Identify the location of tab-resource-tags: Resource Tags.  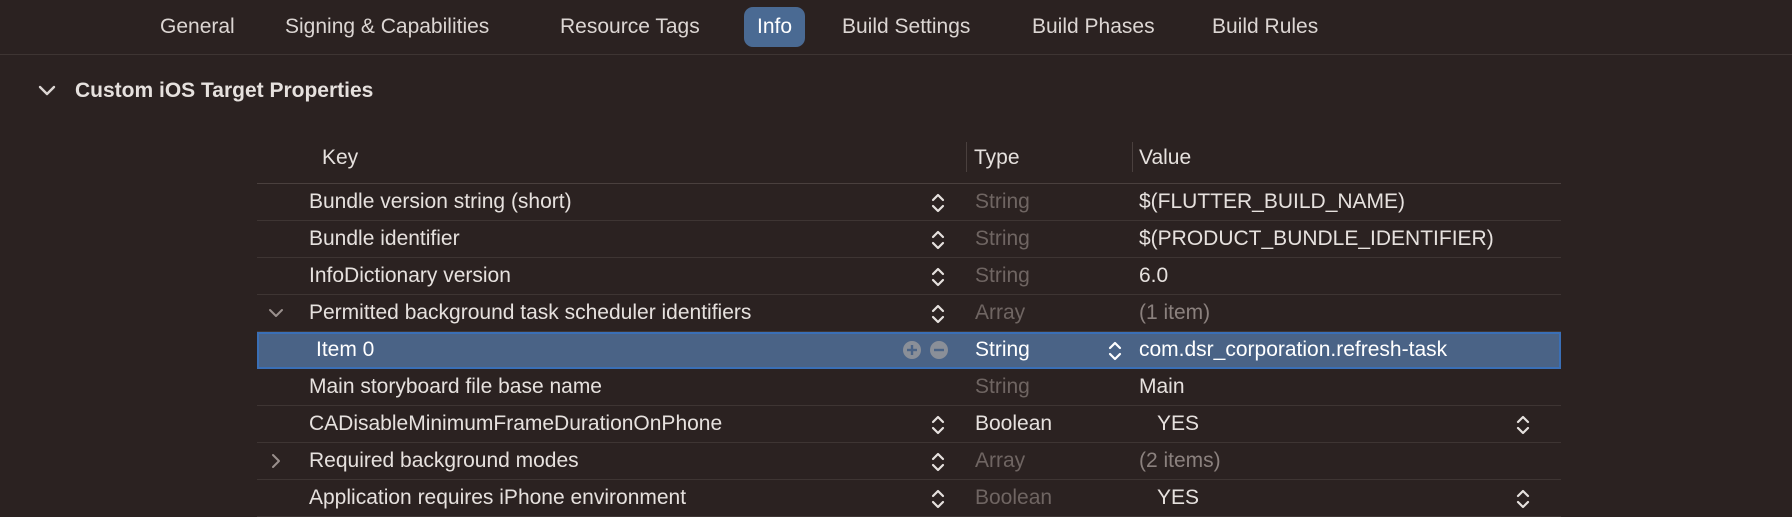
(630, 27).